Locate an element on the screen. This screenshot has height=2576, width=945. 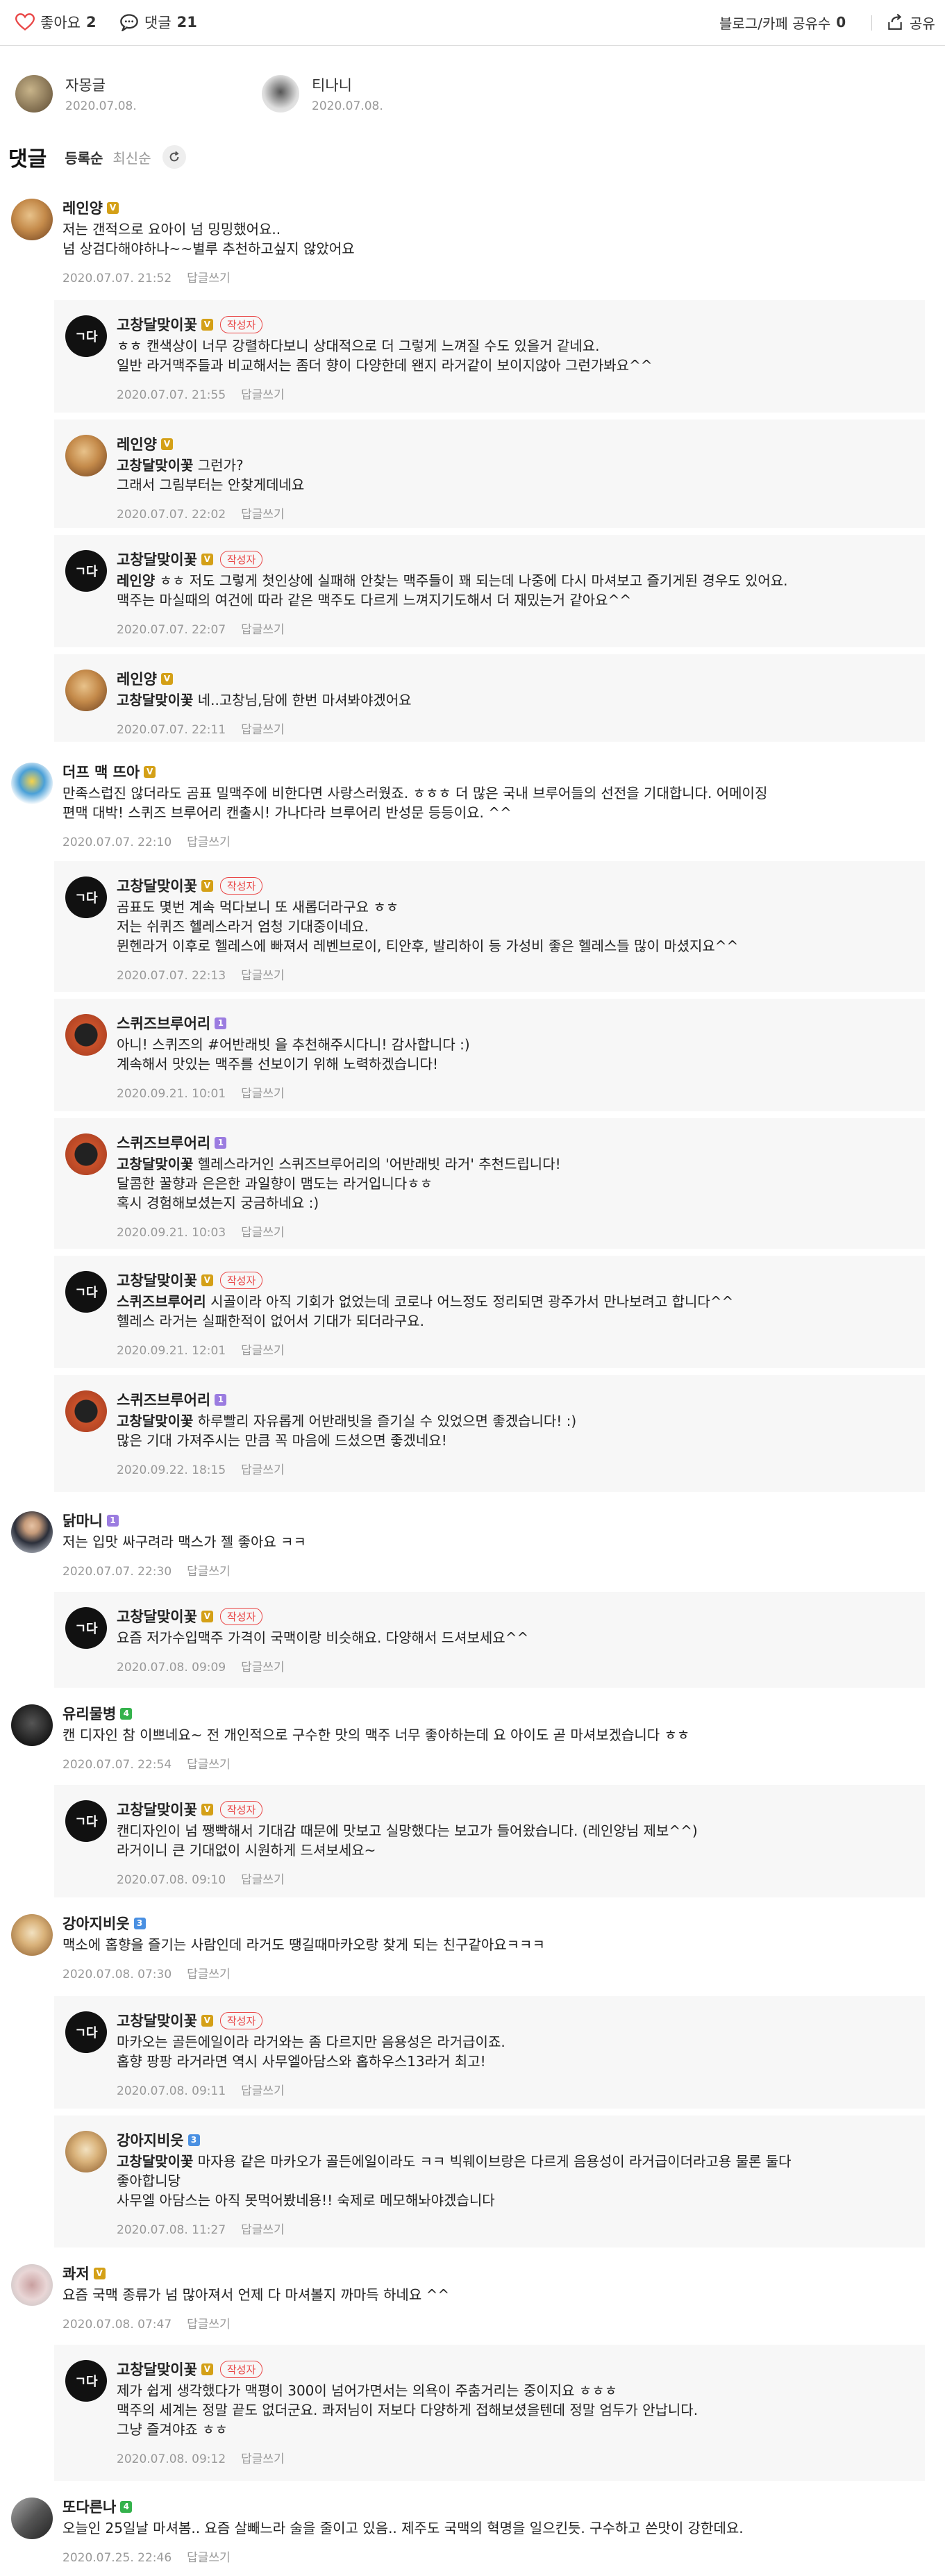
like-button: 좋아요 2 is located at coordinates (56, 22).